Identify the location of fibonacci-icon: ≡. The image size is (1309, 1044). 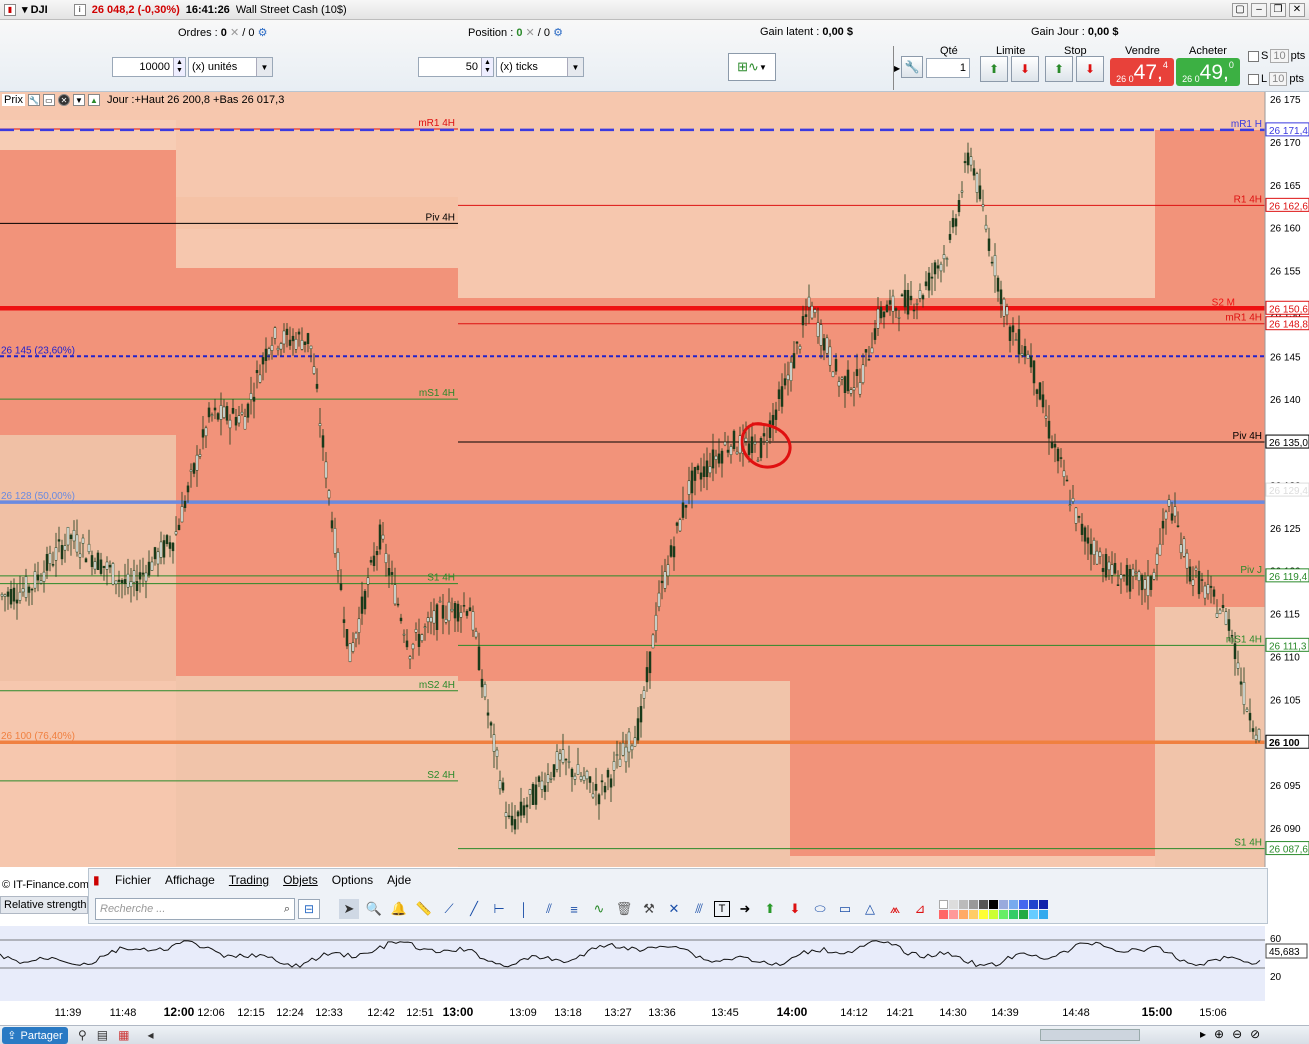
(574, 909).